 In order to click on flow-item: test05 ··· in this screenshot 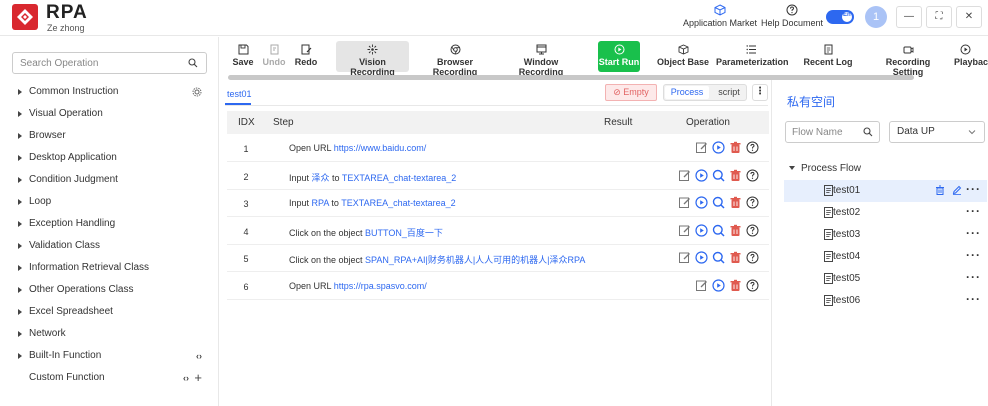, I will do `click(885, 279)`.